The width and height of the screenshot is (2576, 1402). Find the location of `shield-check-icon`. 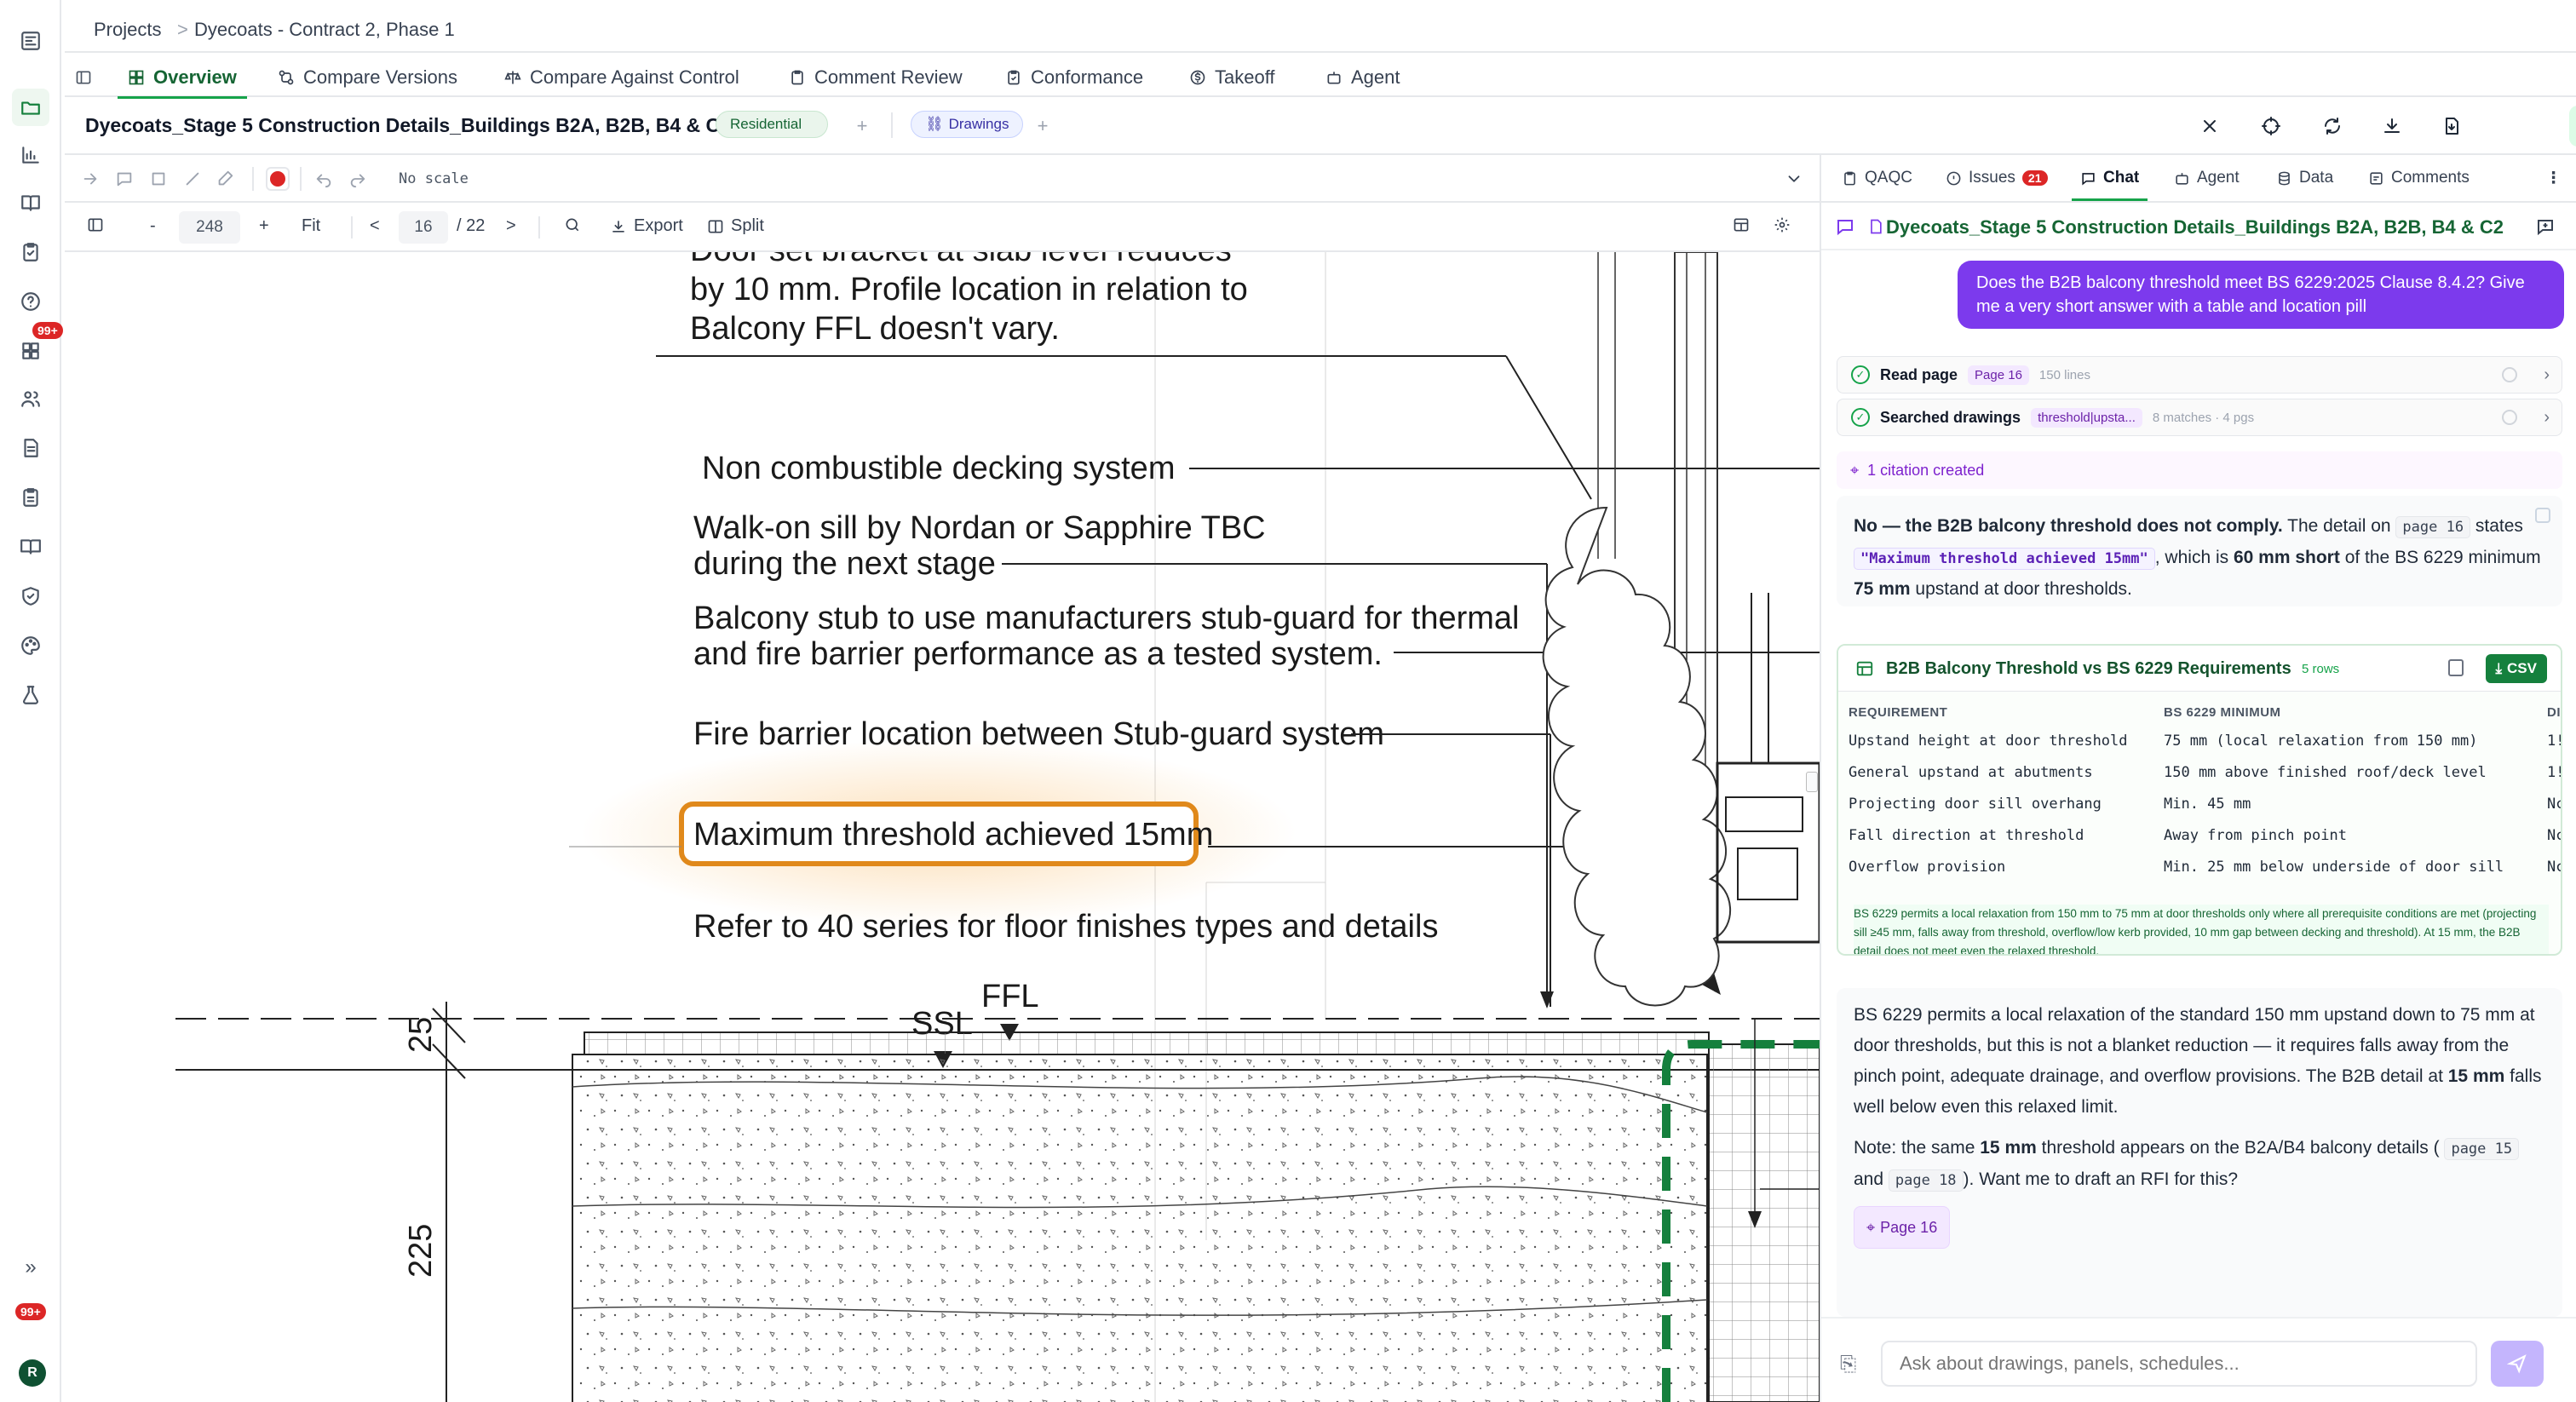

shield-check-icon is located at coordinates (31, 596).